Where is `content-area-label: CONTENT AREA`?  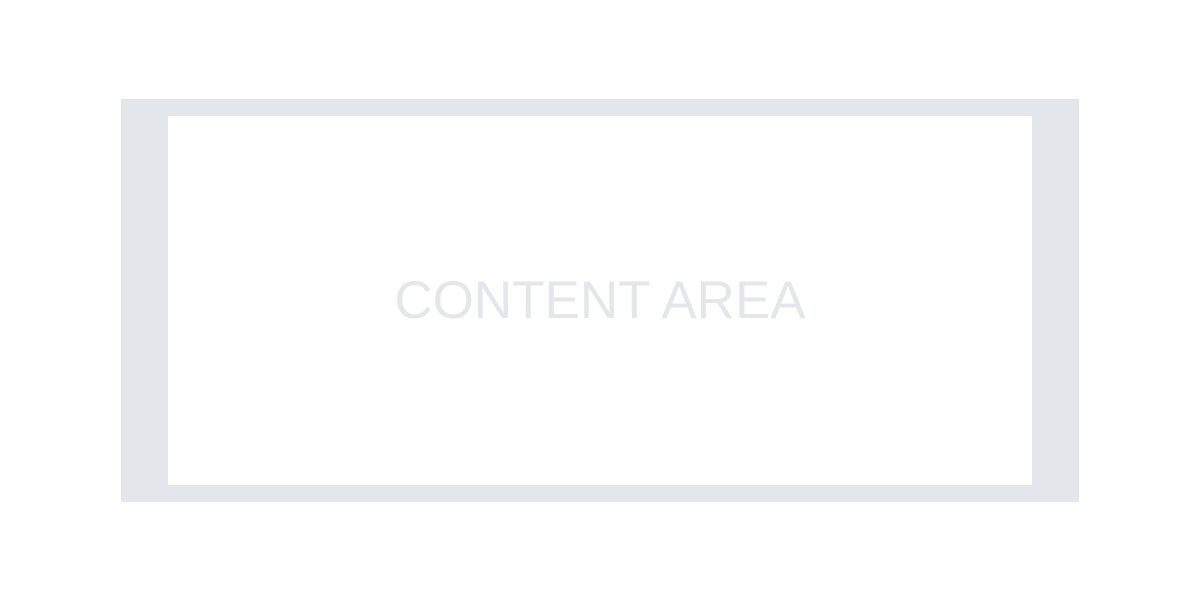
content-area-label: CONTENT AREA is located at coordinates (600, 300).